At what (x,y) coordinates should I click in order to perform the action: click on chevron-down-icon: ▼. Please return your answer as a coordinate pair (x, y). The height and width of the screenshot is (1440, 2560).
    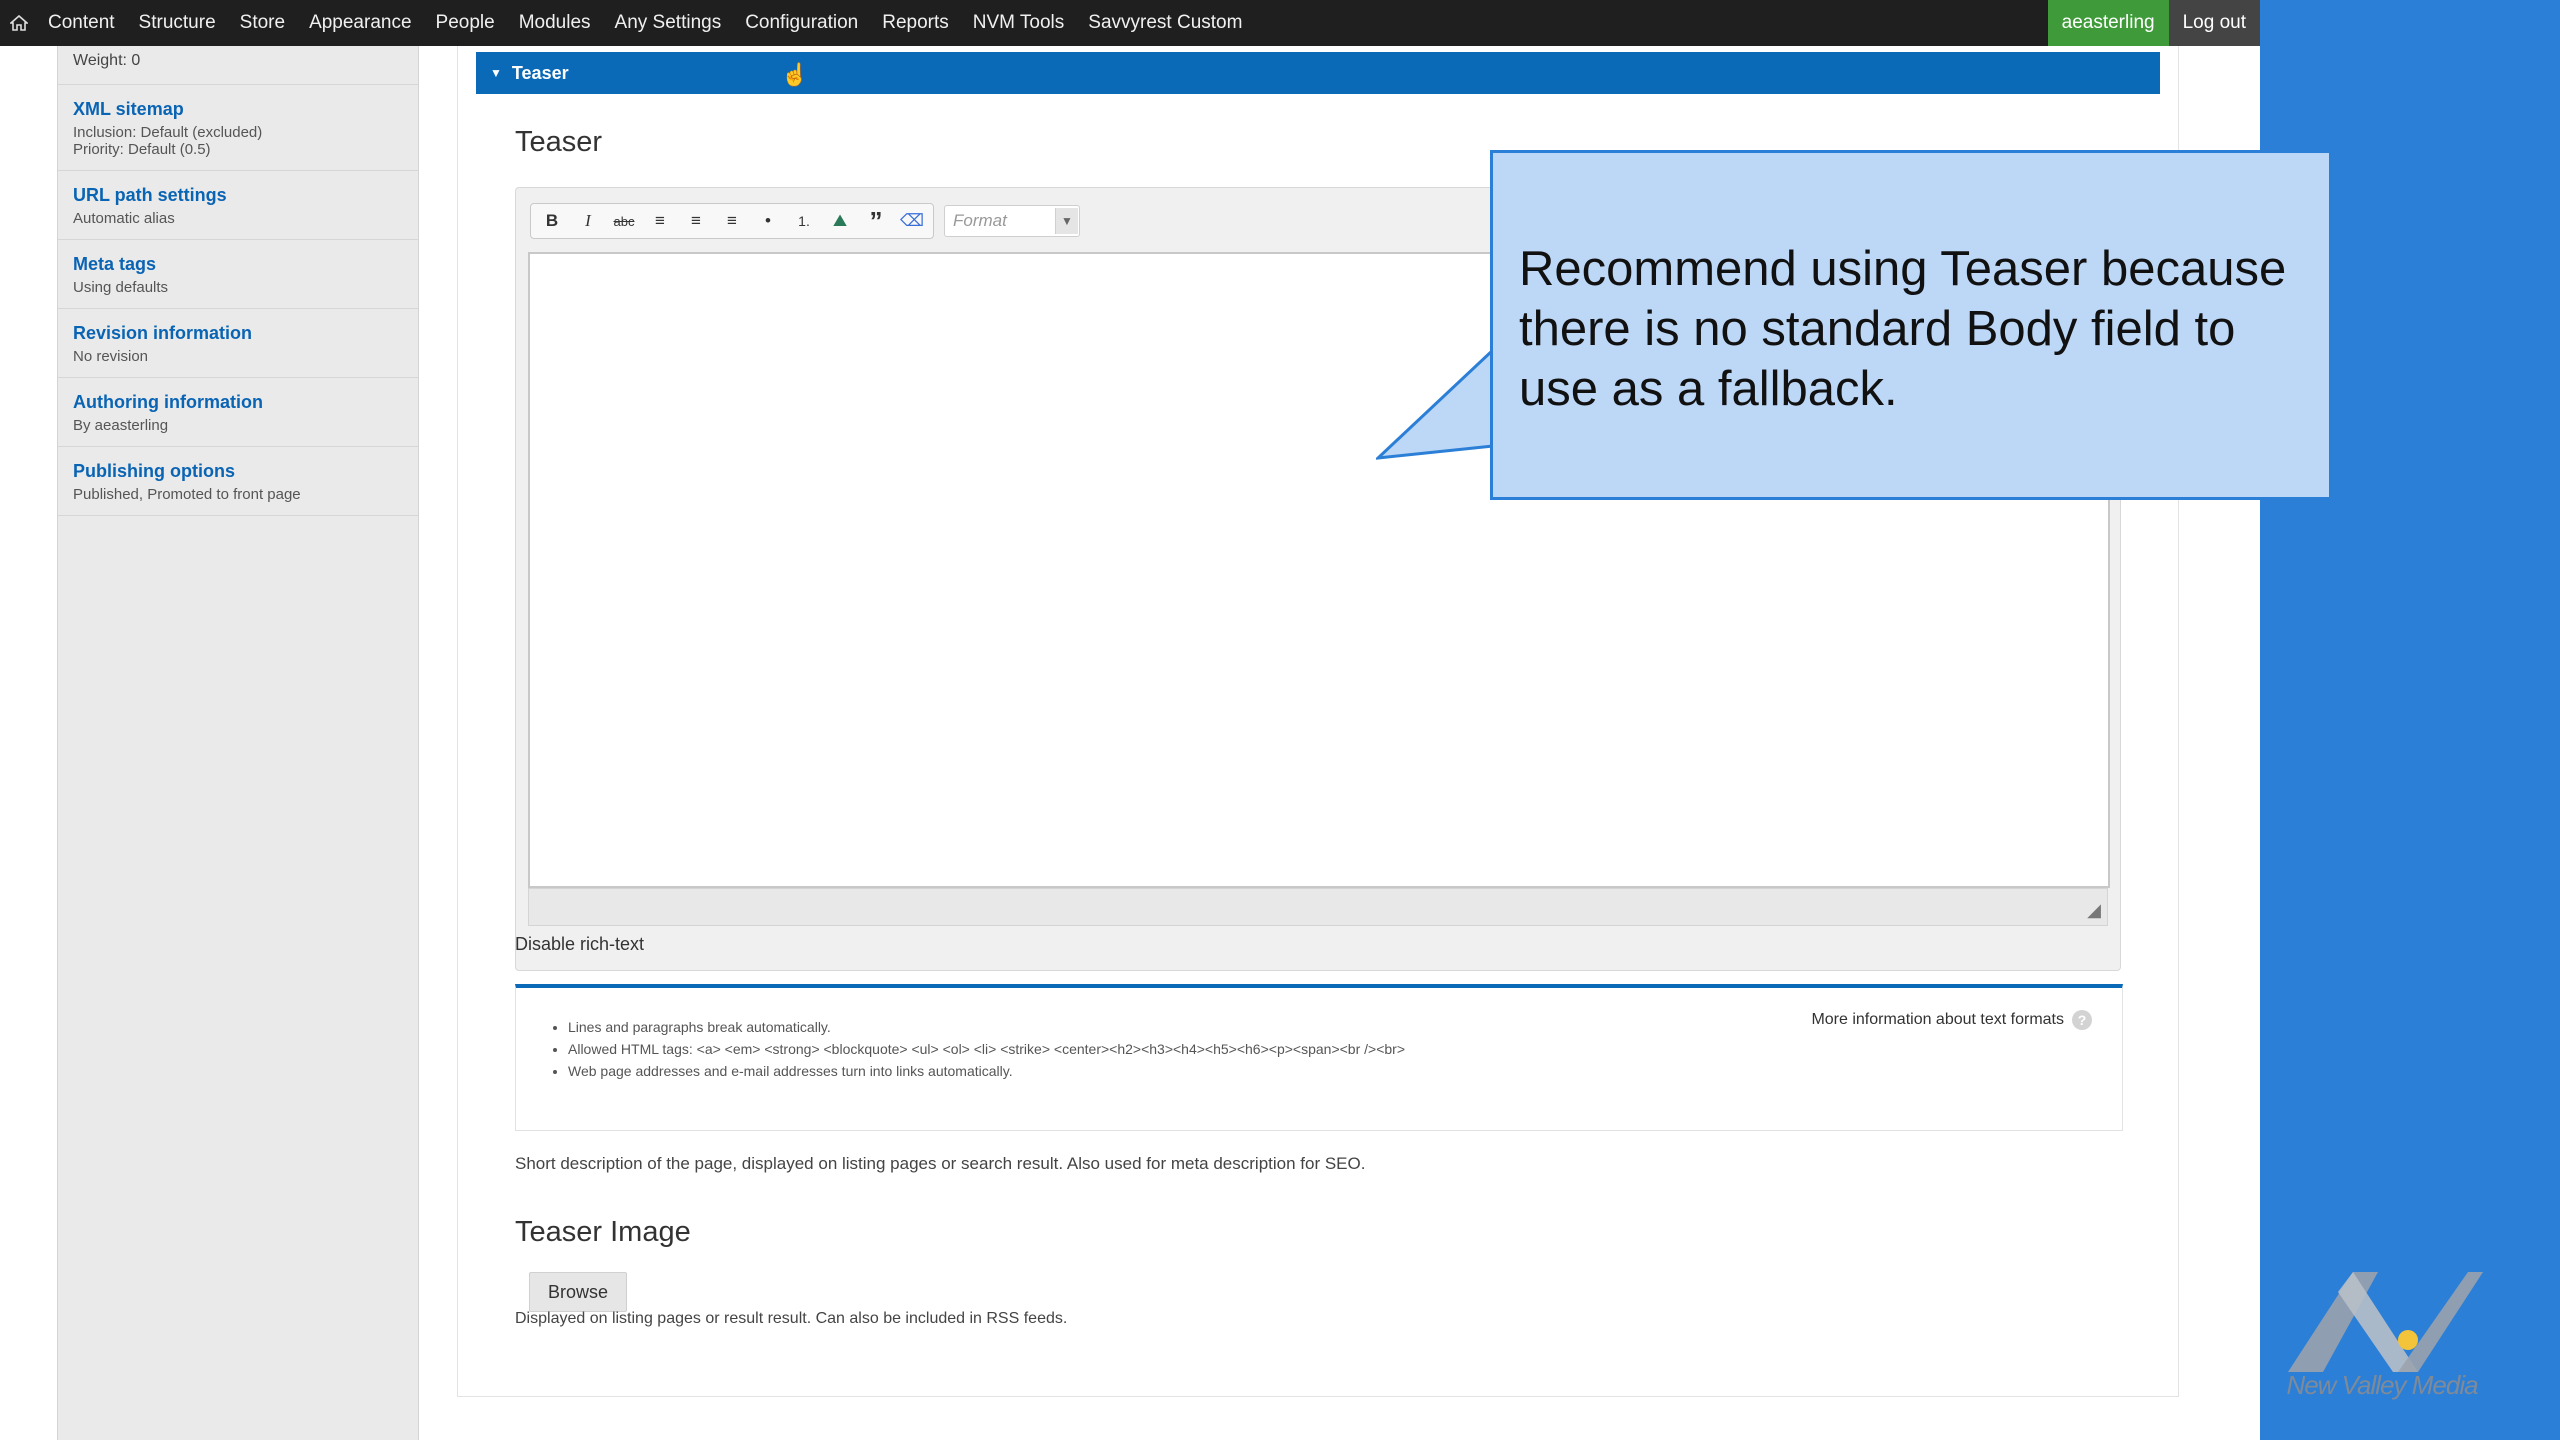
    Looking at the image, I should click on (1066, 221).